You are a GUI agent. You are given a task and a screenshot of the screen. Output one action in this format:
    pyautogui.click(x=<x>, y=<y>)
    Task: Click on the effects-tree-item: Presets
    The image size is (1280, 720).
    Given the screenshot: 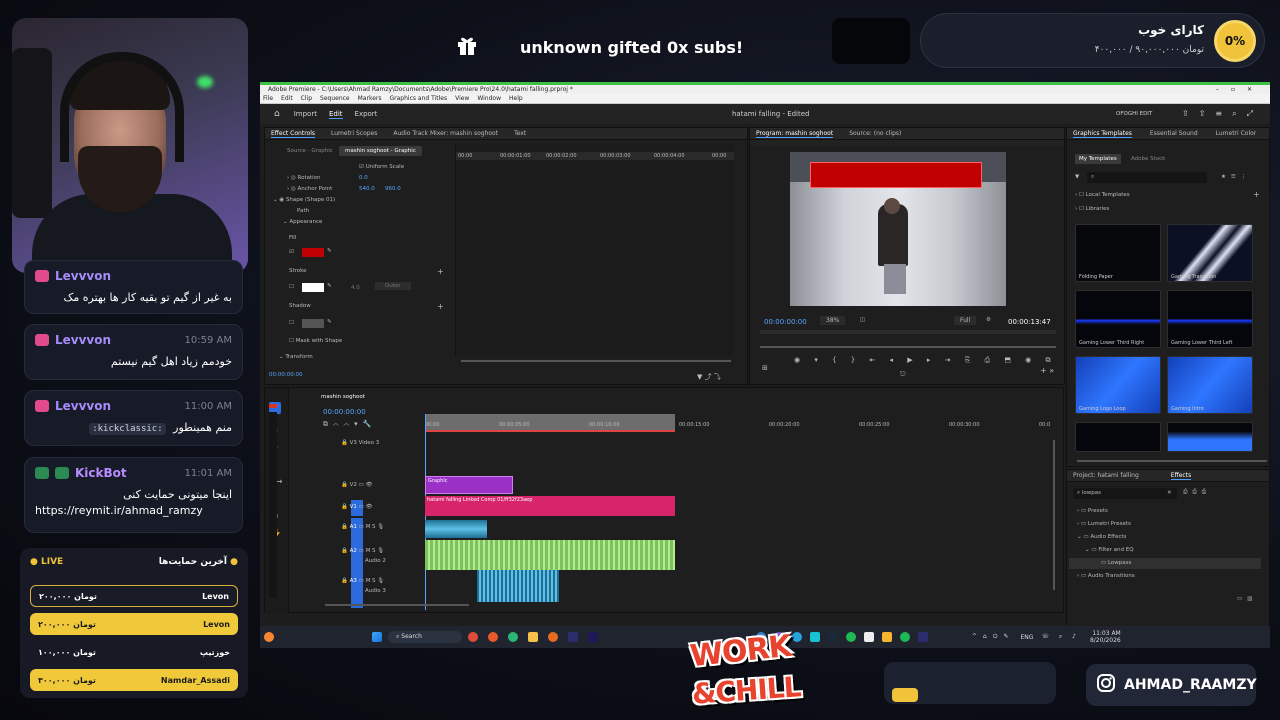 What is the action you would take?
    pyautogui.click(x=1098, y=511)
    